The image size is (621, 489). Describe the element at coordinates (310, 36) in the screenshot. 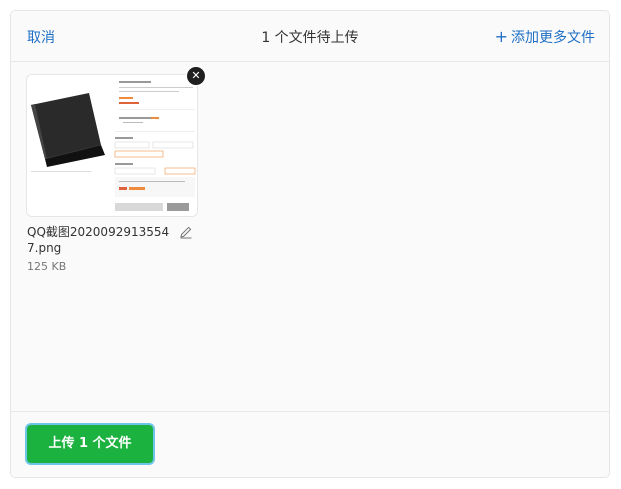

I see `uploader-header: 取消 1 个文件待上传 + 添加更多文件` at that location.